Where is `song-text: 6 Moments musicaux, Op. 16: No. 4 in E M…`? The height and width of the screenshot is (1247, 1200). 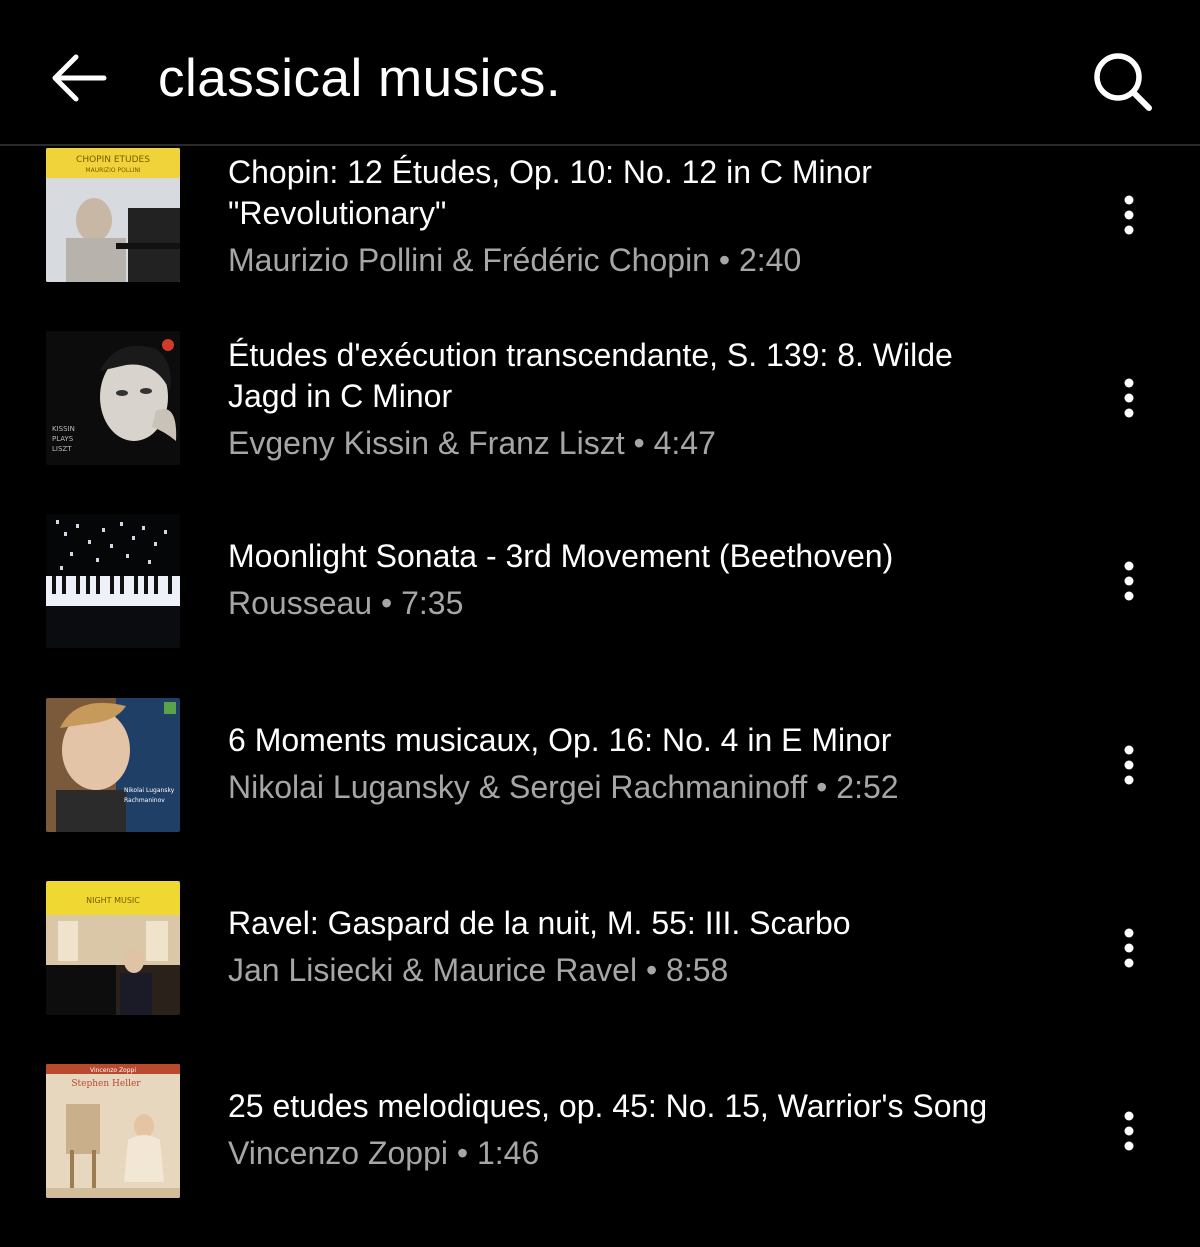 song-text: 6 Moments musicaux, Op. 16: No. 4 in E M… is located at coordinates (648, 764).